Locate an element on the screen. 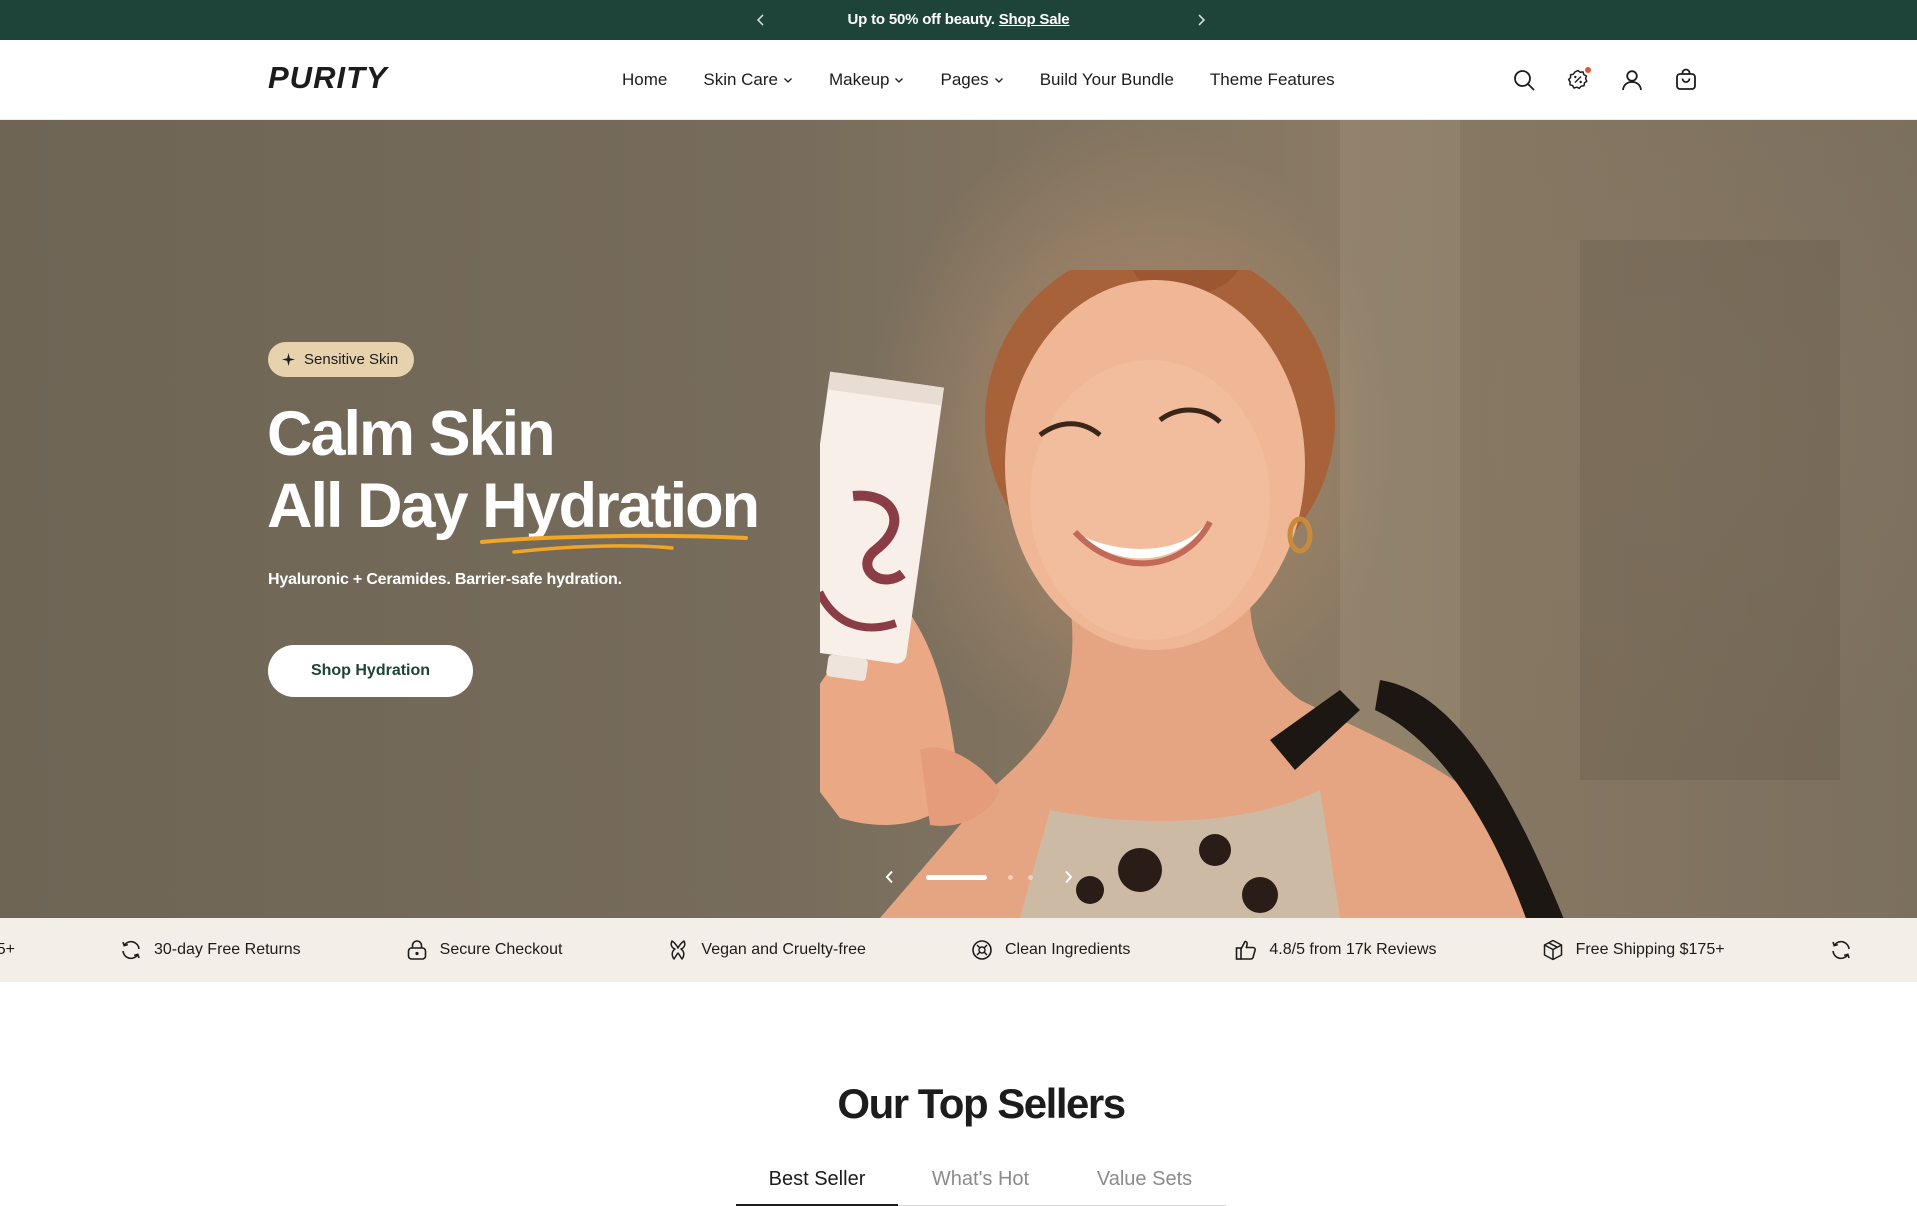 Image resolution: width=1917 pixels, height=1206 pixels. notification-dot is located at coordinates (1588, 70).